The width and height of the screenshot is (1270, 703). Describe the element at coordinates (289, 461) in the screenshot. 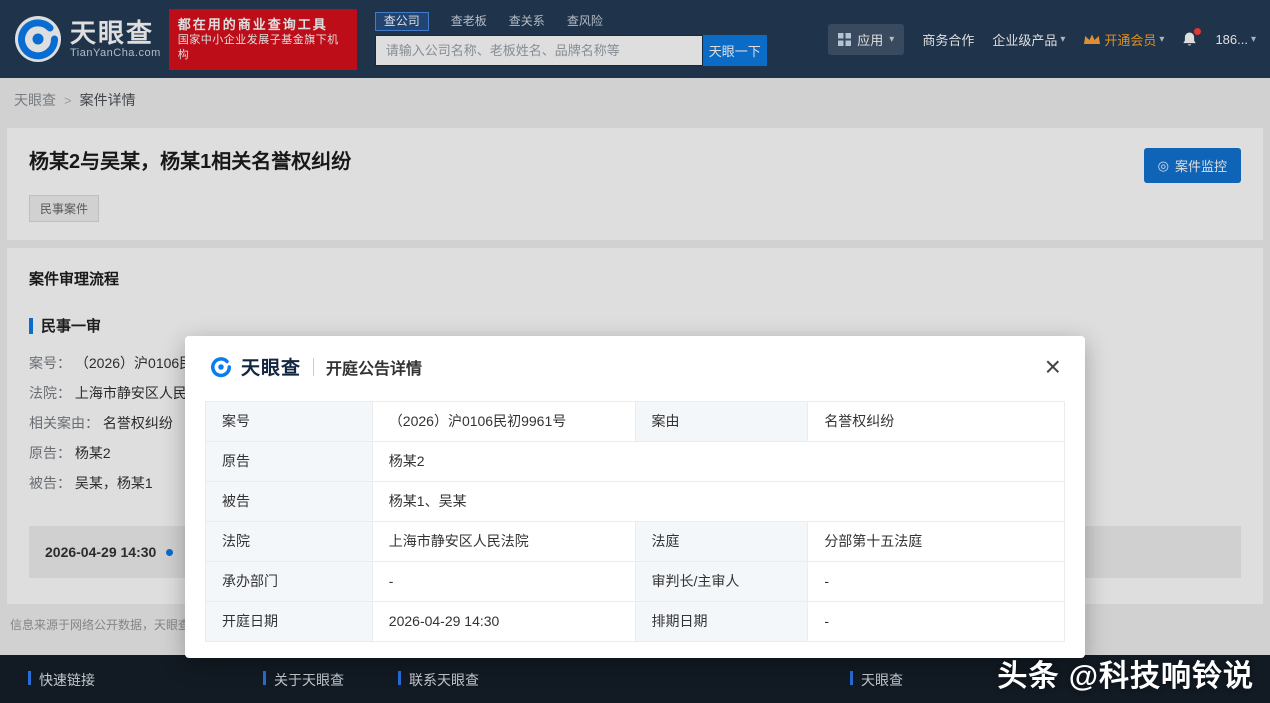

I see `cell-label-plaintiff: 原告` at that location.